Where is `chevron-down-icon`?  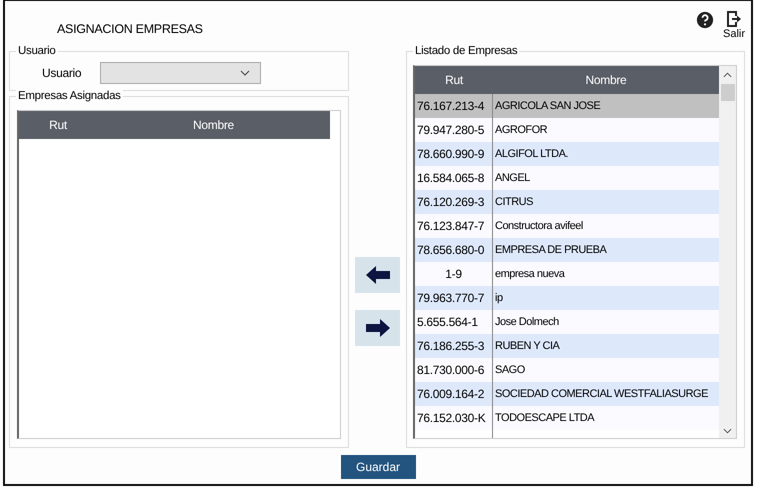 chevron-down-icon is located at coordinates (245, 73).